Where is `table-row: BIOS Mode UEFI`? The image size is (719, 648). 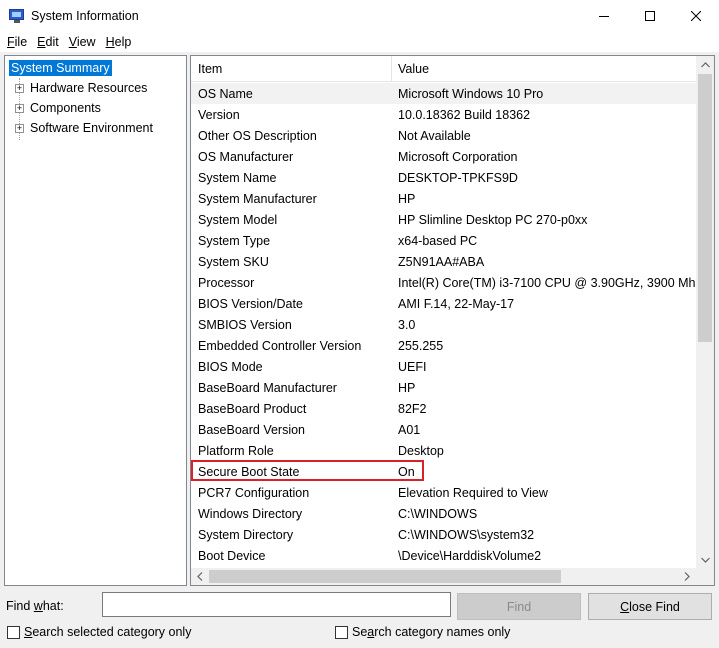
table-row: BIOS Mode UEFI is located at coordinates (443, 366).